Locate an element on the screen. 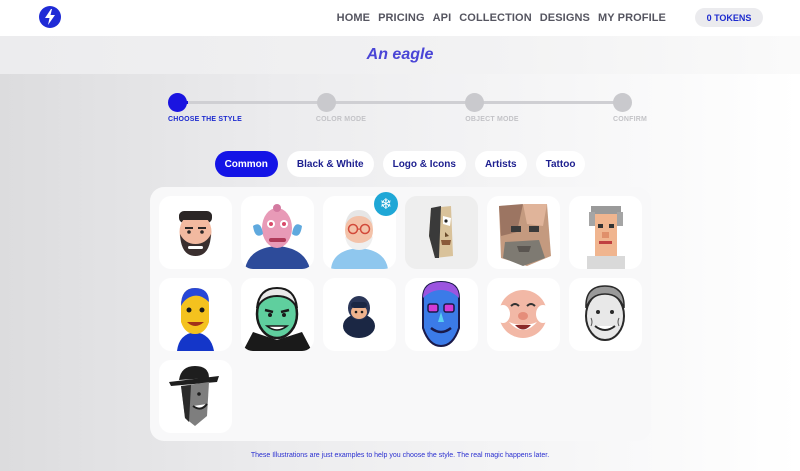 This screenshot has height=471, width=800. style-card-sketch-old-man is located at coordinates (605, 314).